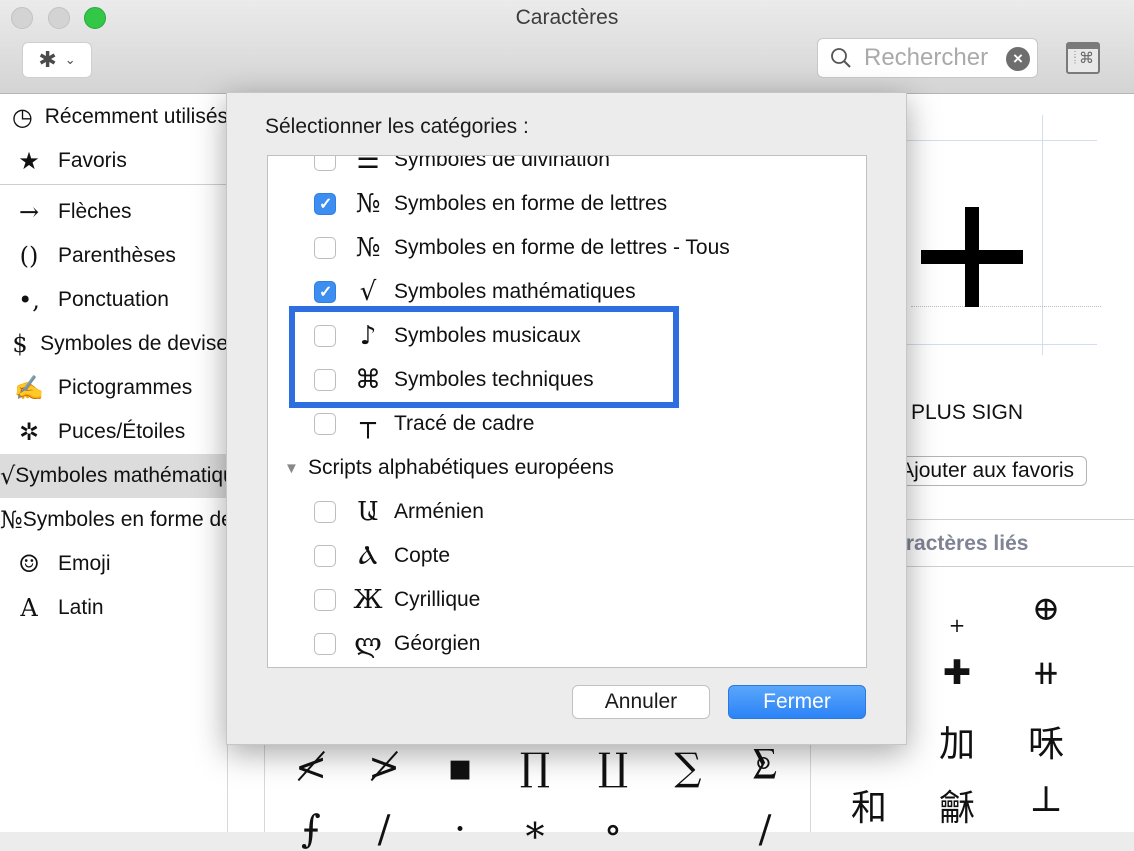 The image size is (1134, 851). What do you see at coordinates (368, 424) in the screenshot?
I see `box-drawing-icon: ┬` at bounding box center [368, 424].